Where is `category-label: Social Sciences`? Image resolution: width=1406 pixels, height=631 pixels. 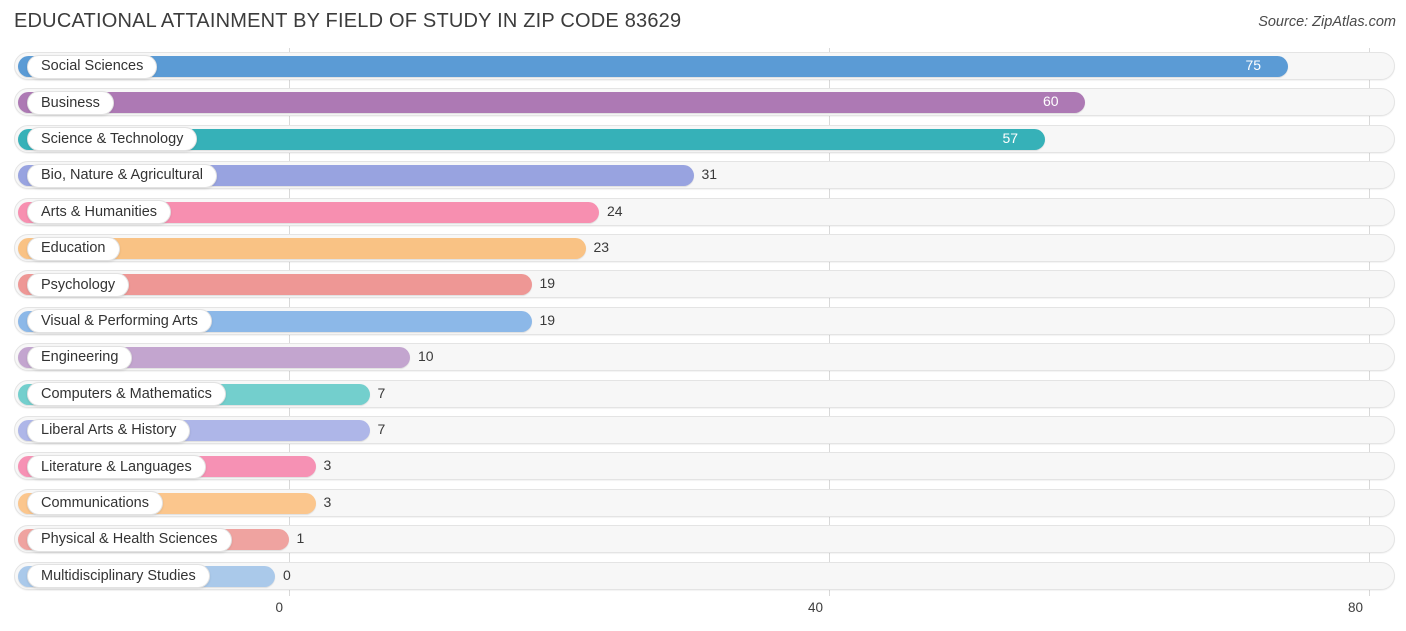 category-label: Social Sciences is located at coordinates (92, 66).